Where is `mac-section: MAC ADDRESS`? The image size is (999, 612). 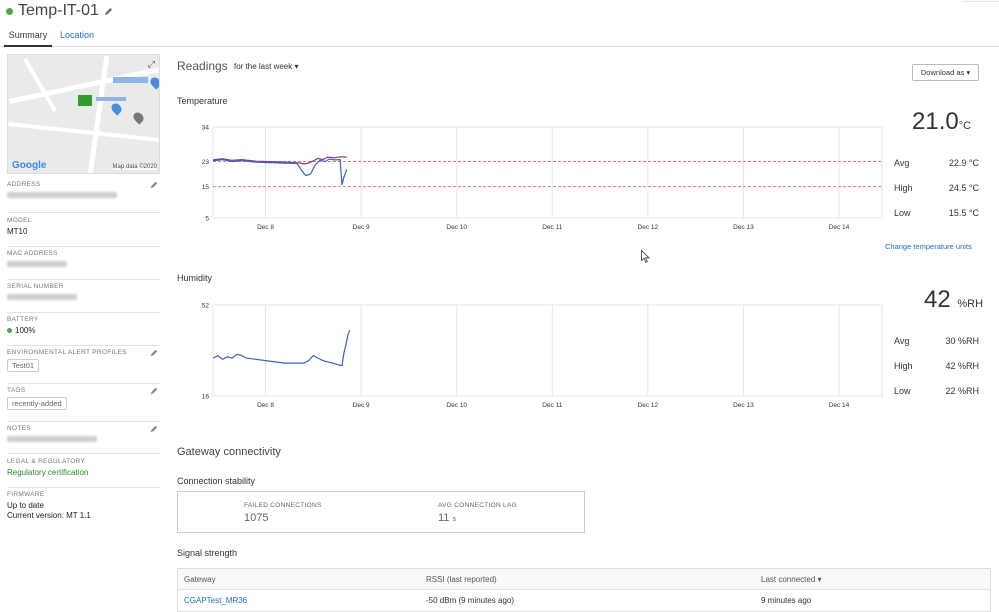
mac-section: MAC ADDRESS is located at coordinates (83, 263).